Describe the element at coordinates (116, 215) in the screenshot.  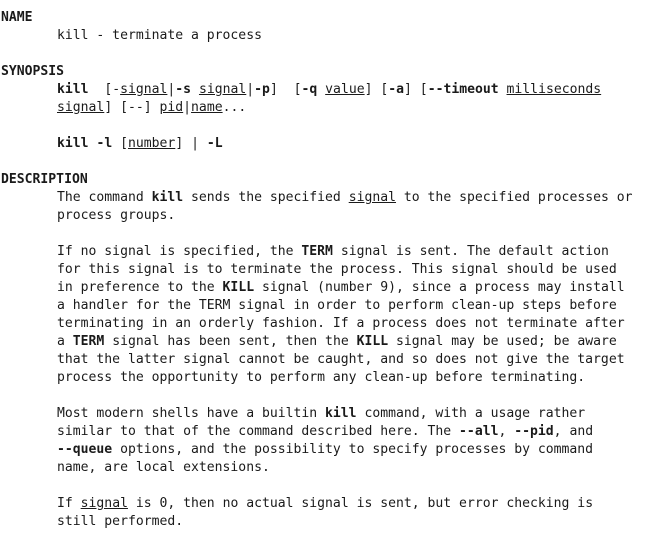
I see `description-line: process groups.` at that location.